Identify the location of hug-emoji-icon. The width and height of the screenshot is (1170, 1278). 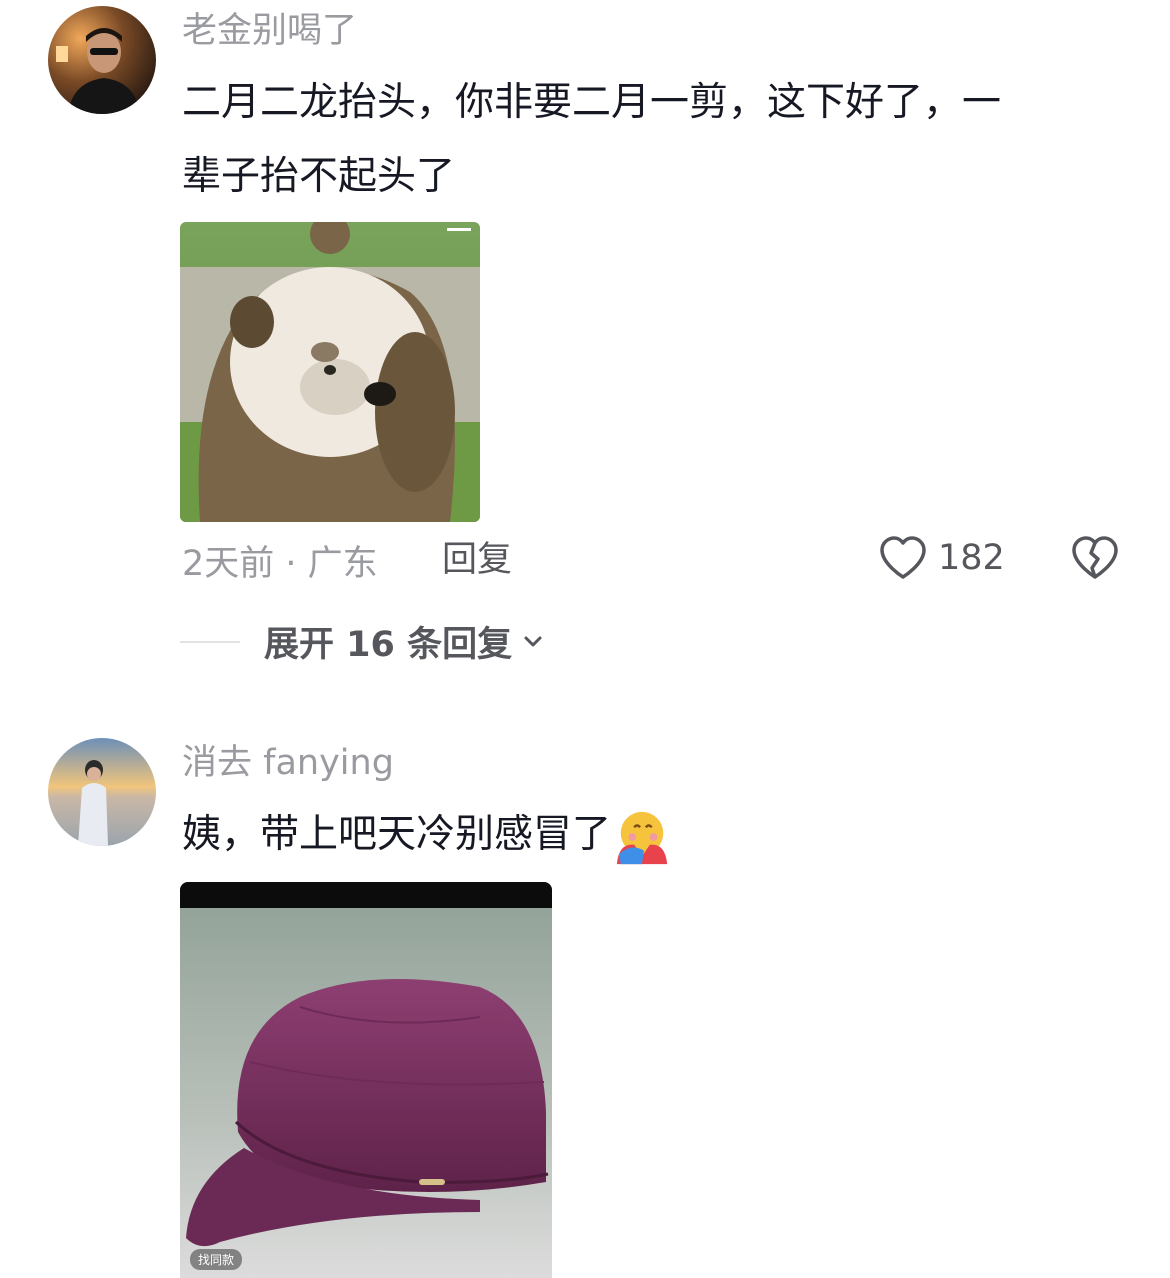
(642, 837).